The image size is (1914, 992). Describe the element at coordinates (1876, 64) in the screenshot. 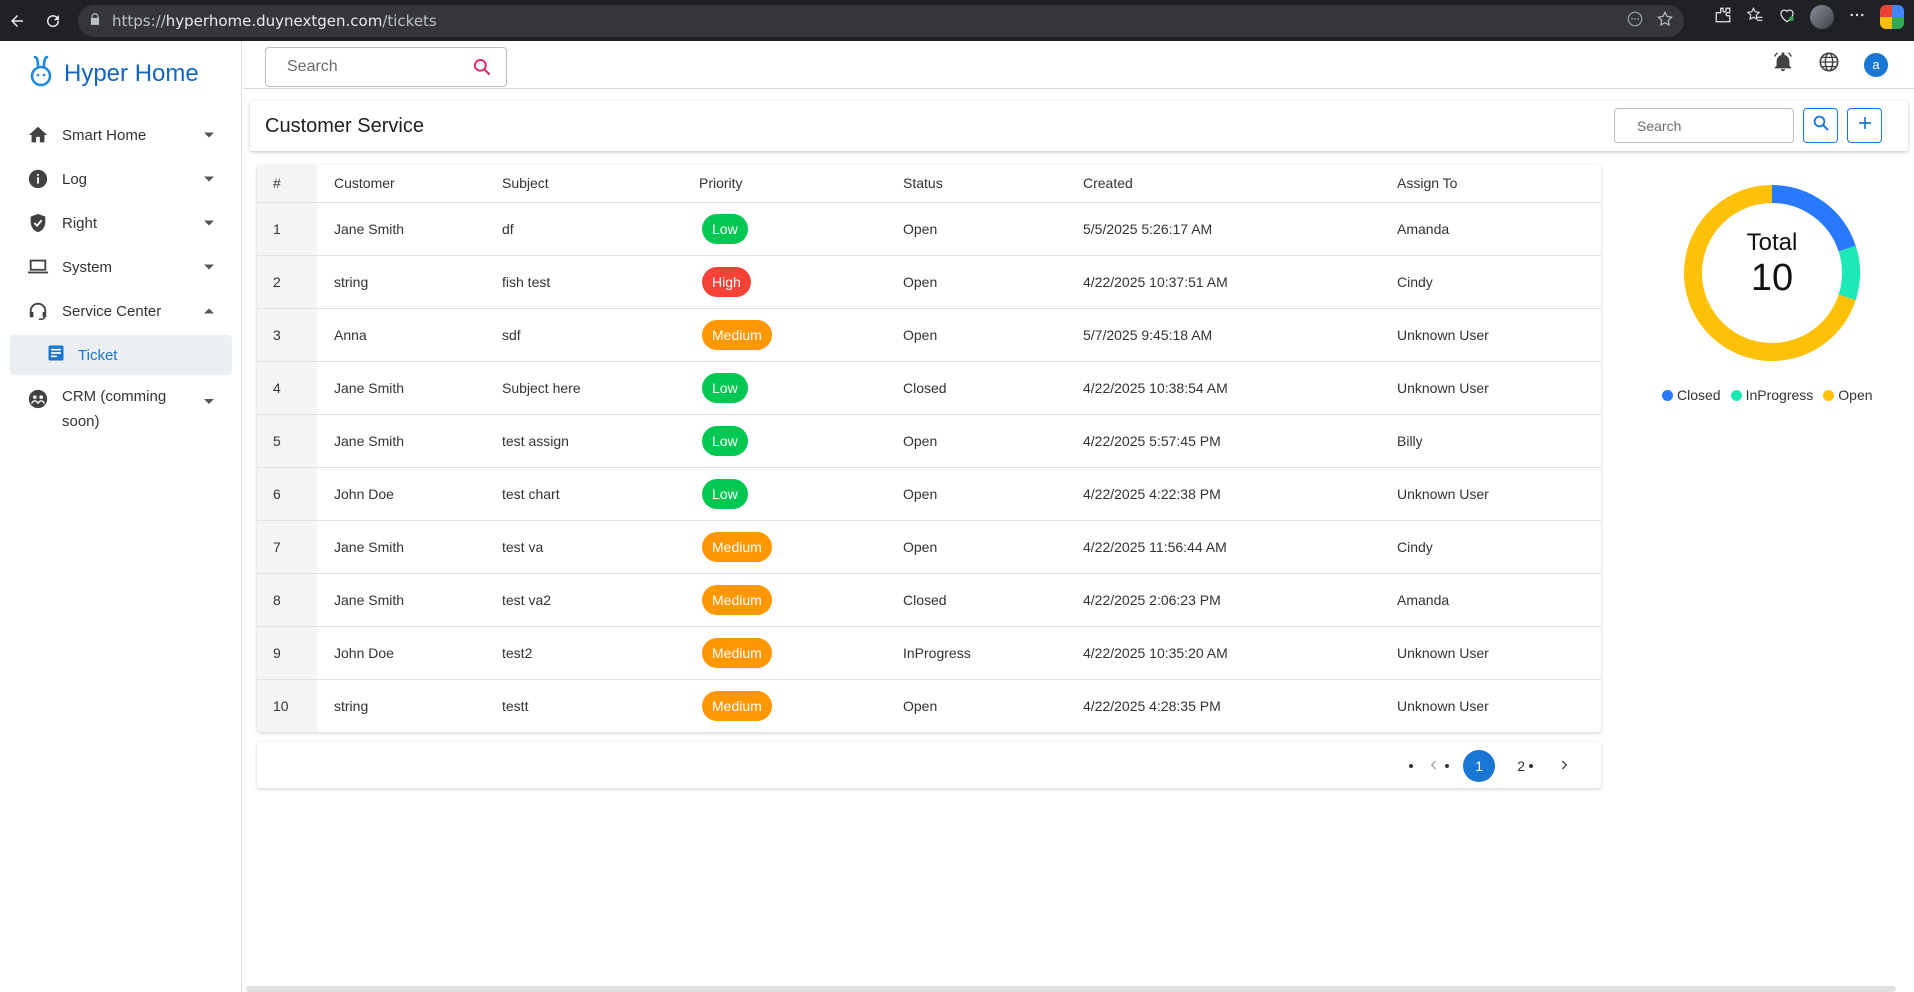

I see `user-avatar: a` at that location.